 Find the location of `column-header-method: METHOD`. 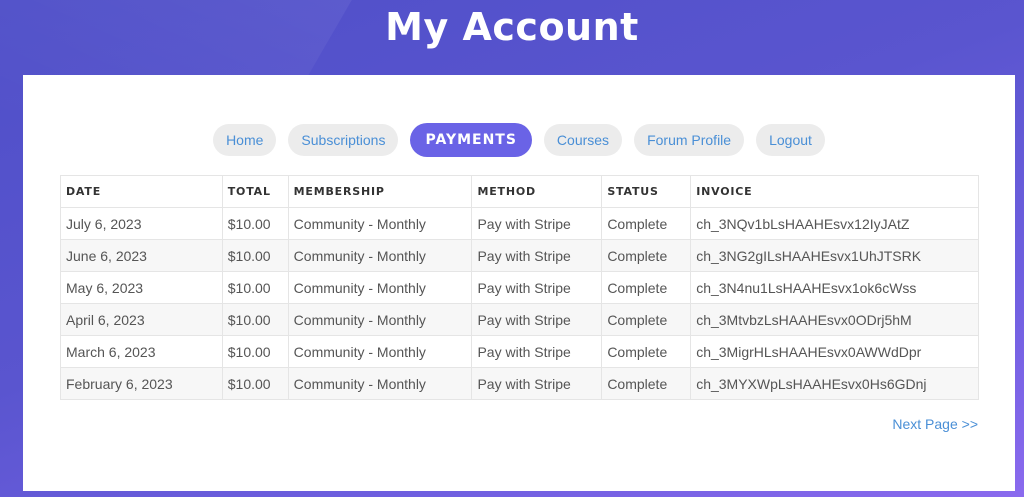

column-header-method: METHOD is located at coordinates (537, 191).